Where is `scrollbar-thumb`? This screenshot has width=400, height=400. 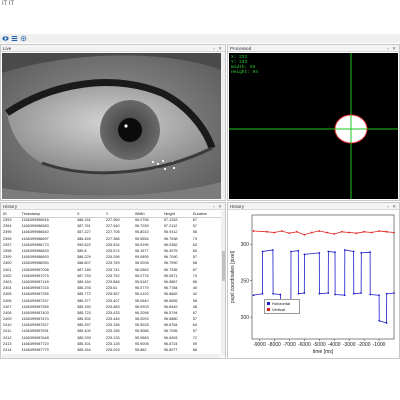
scrollbar-thumb is located at coordinates (223, 266).